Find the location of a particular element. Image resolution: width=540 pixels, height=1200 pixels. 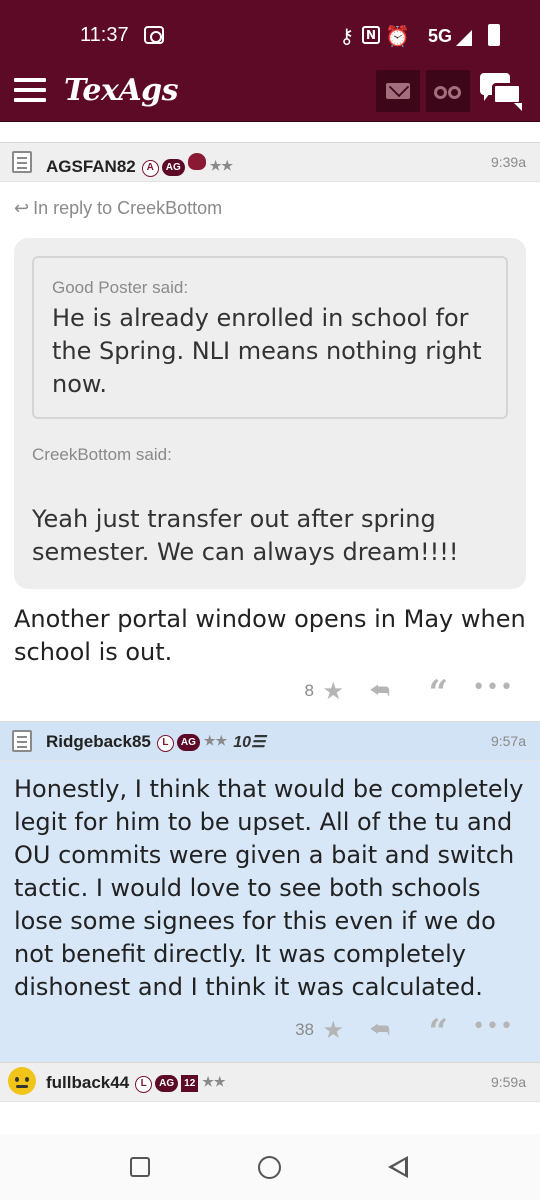

key-icon: ⚷ is located at coordinates (346, 36).